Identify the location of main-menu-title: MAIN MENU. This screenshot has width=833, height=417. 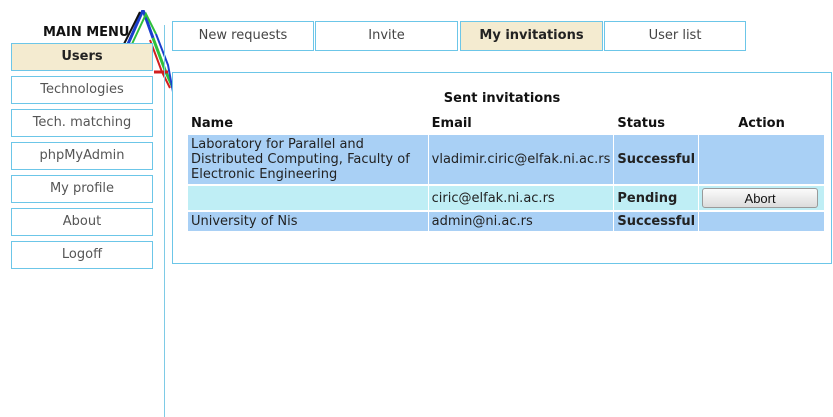
(86, 32).